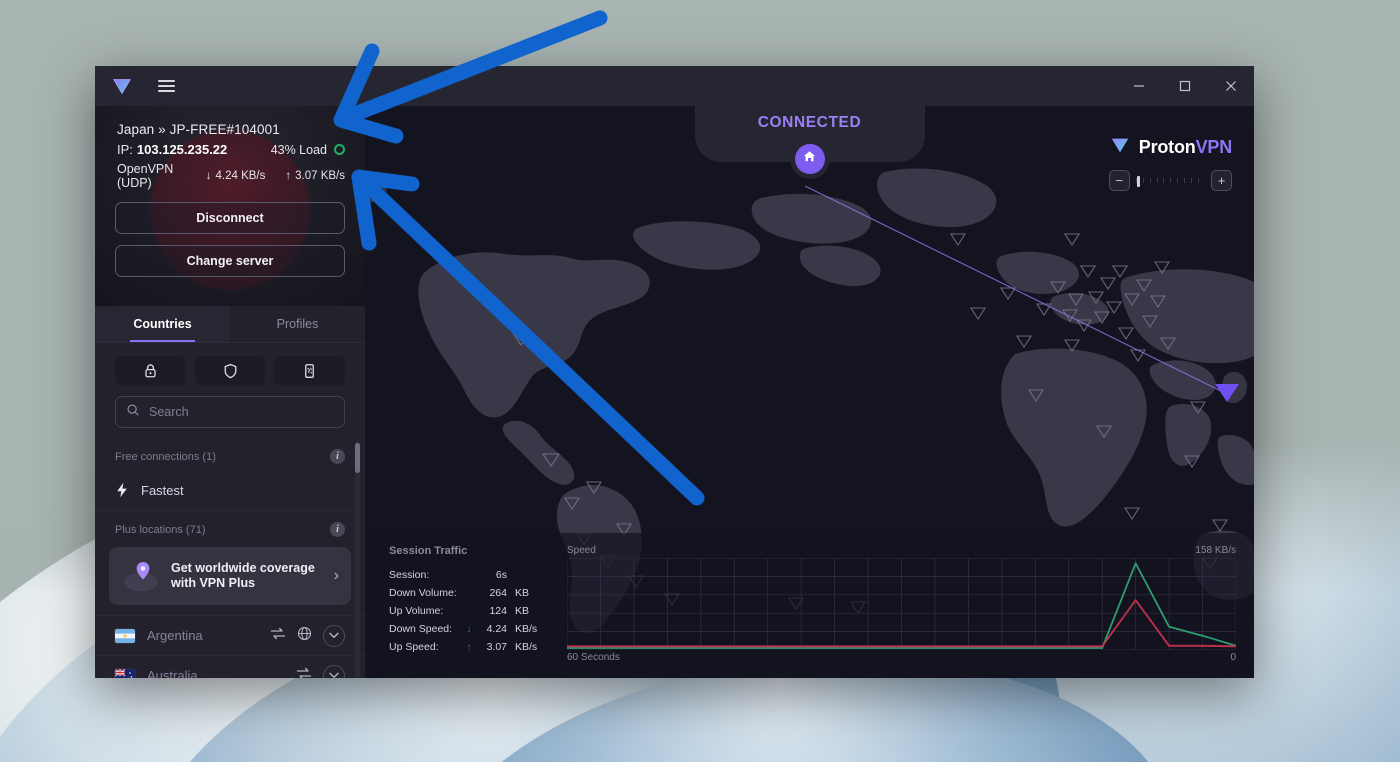 This screenshot has width=1400, height=762. Describe the element at coordinates (236, 176) in the screenshot. I see `download-speed: ↓ 4.24 KB/s` at that location.